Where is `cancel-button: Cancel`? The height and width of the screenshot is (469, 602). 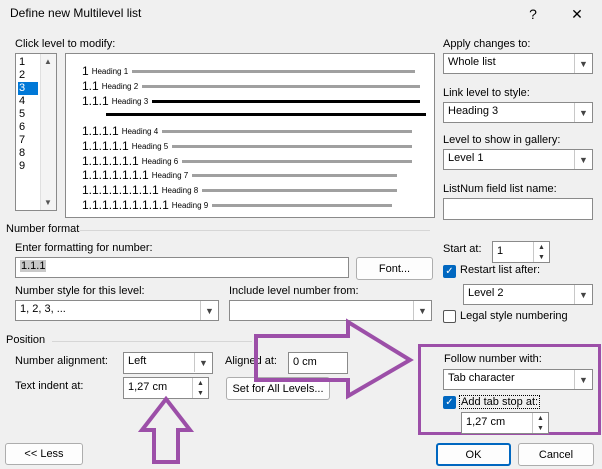
cancel-button: Cancel is located at coordinates (556, 454).